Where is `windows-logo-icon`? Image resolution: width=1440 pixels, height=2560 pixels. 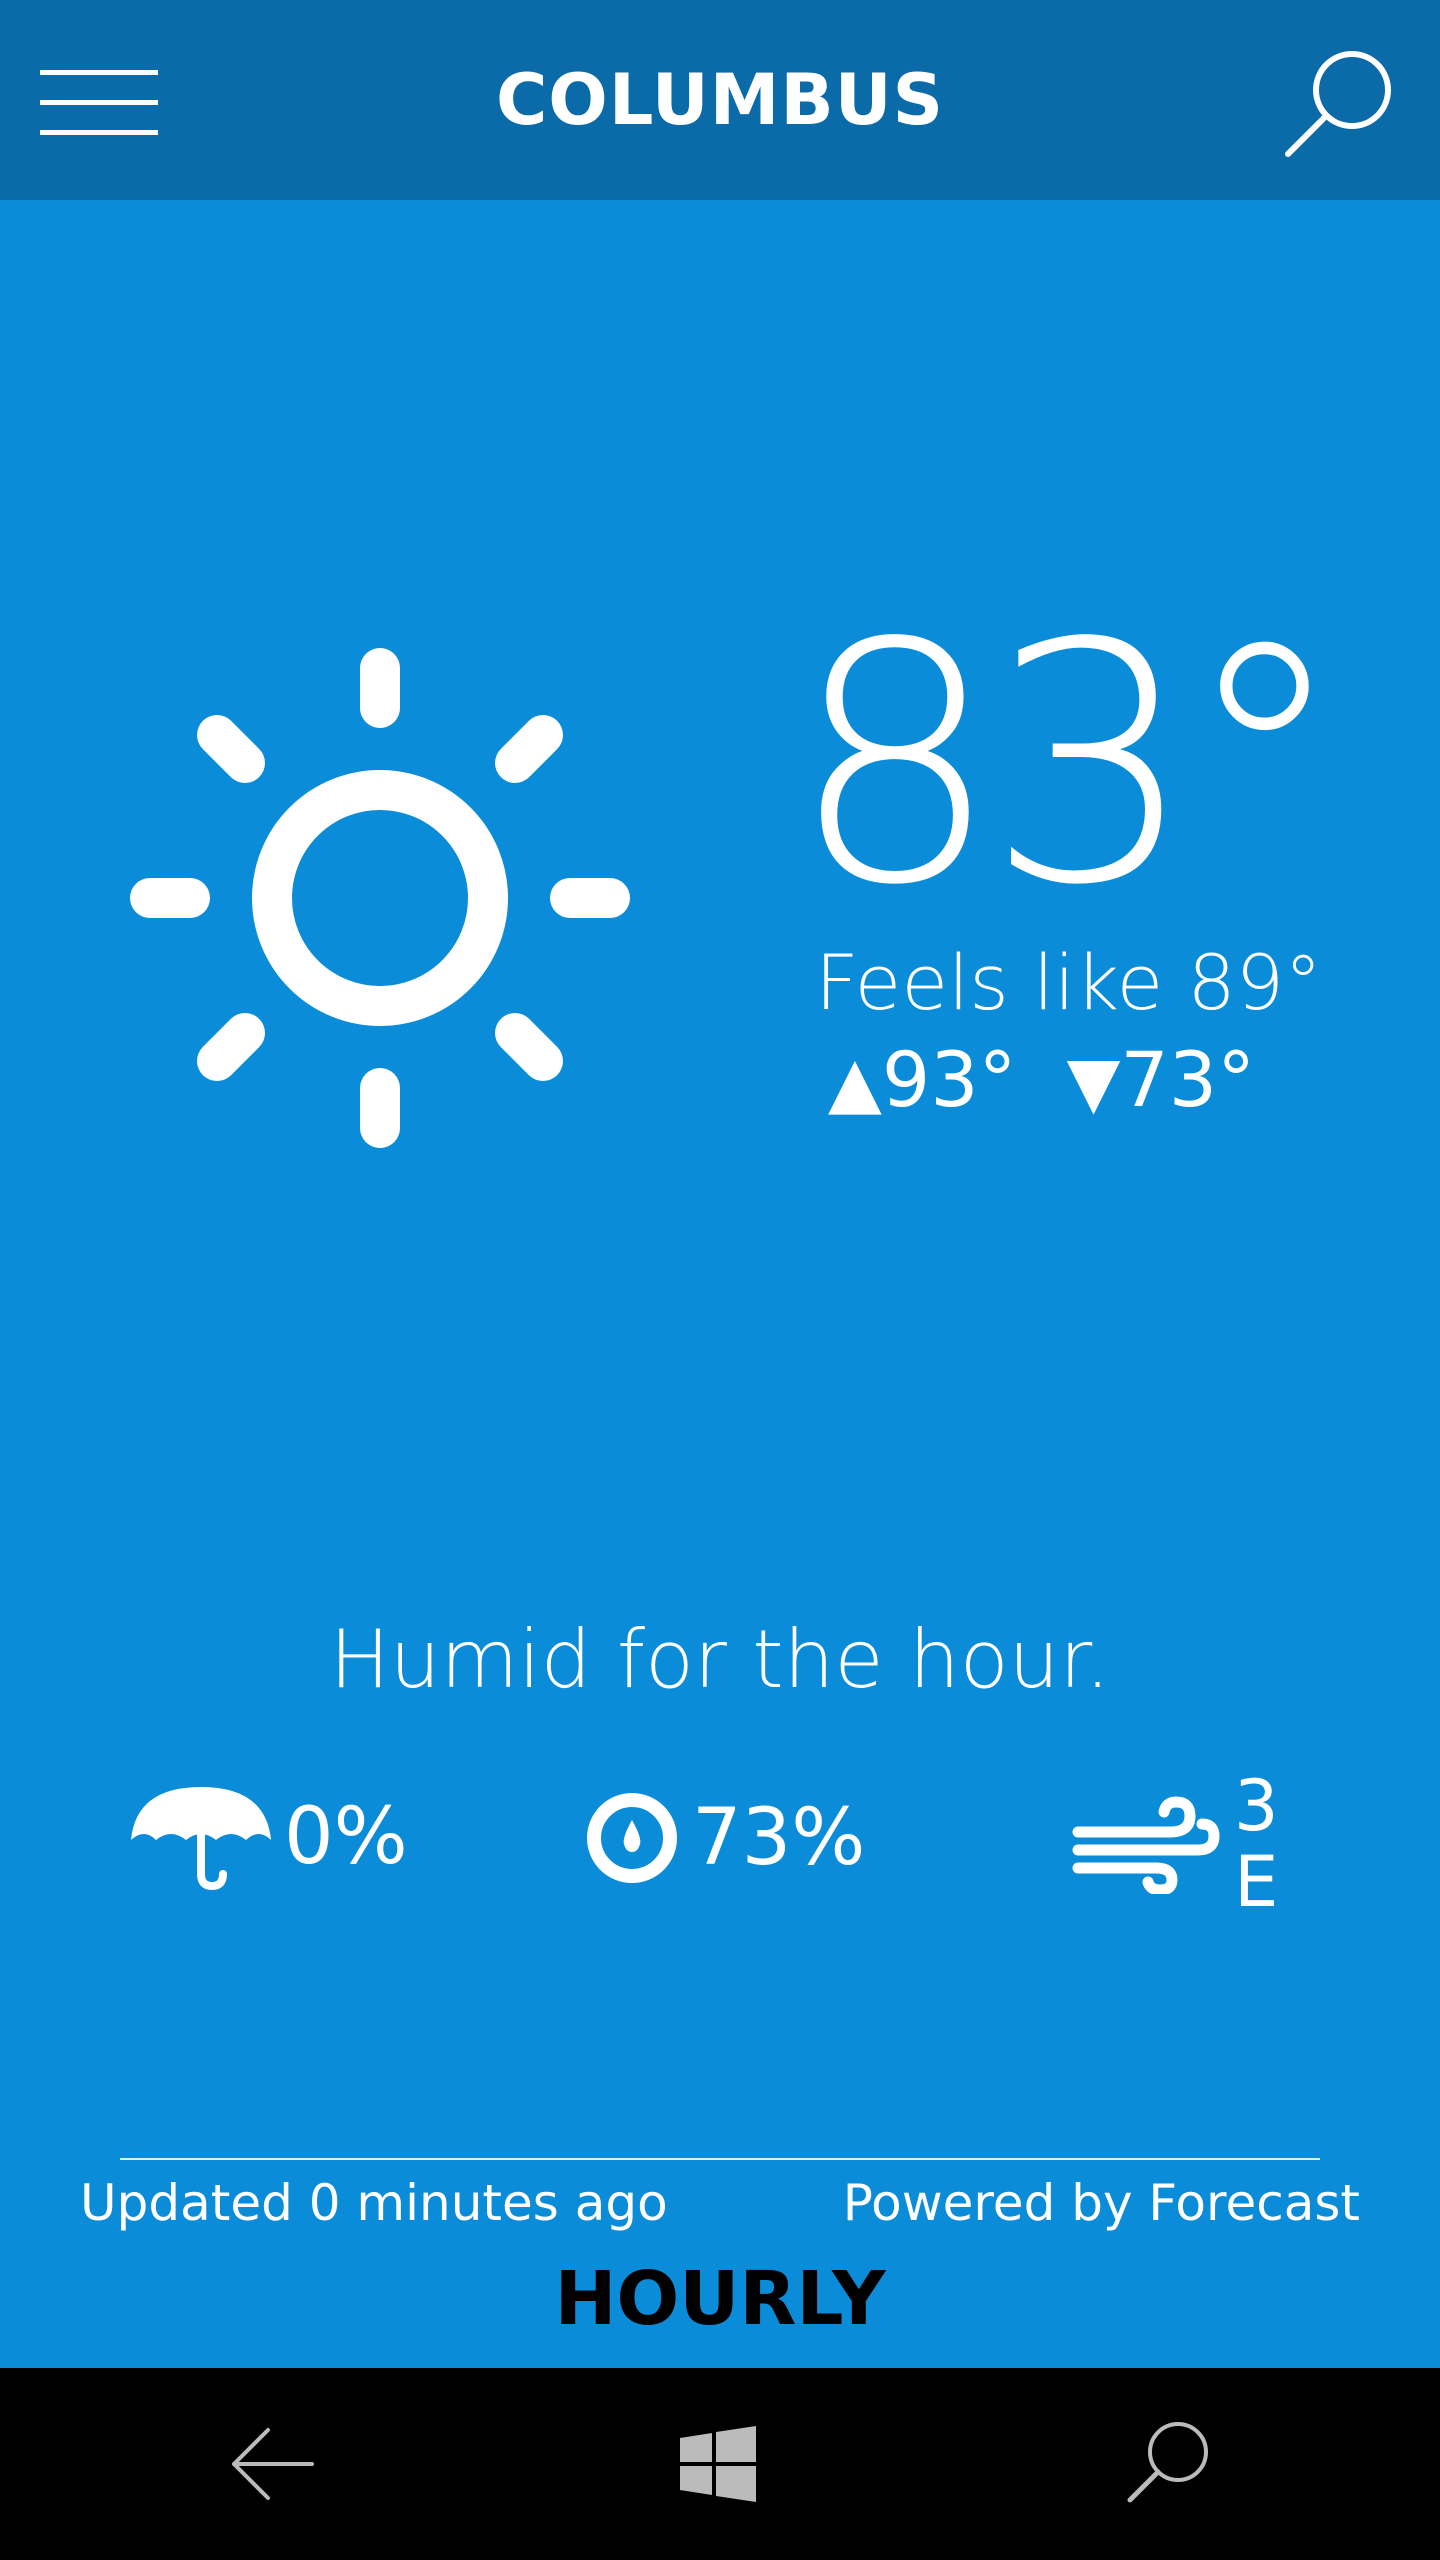
windows-logo-icon is located at coordinates (718, 2464).